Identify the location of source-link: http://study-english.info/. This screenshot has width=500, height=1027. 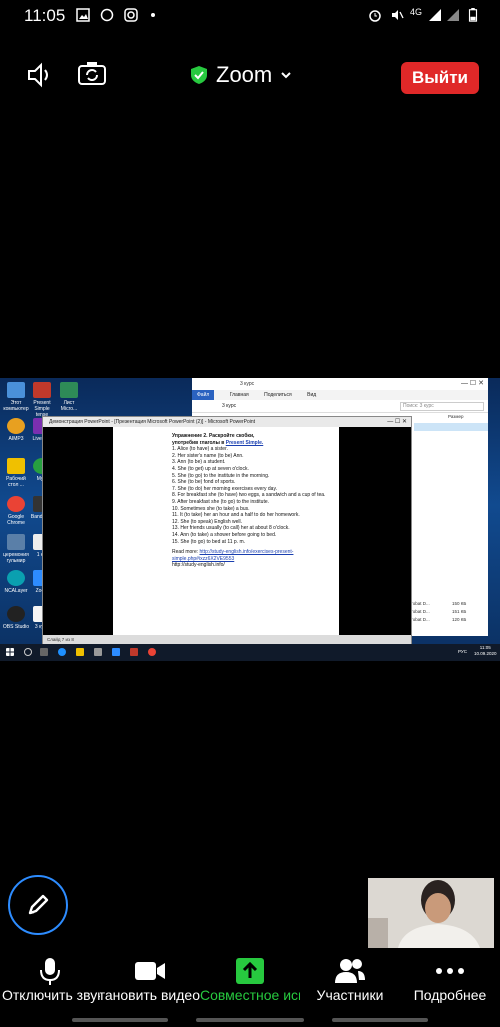
(255, 565).